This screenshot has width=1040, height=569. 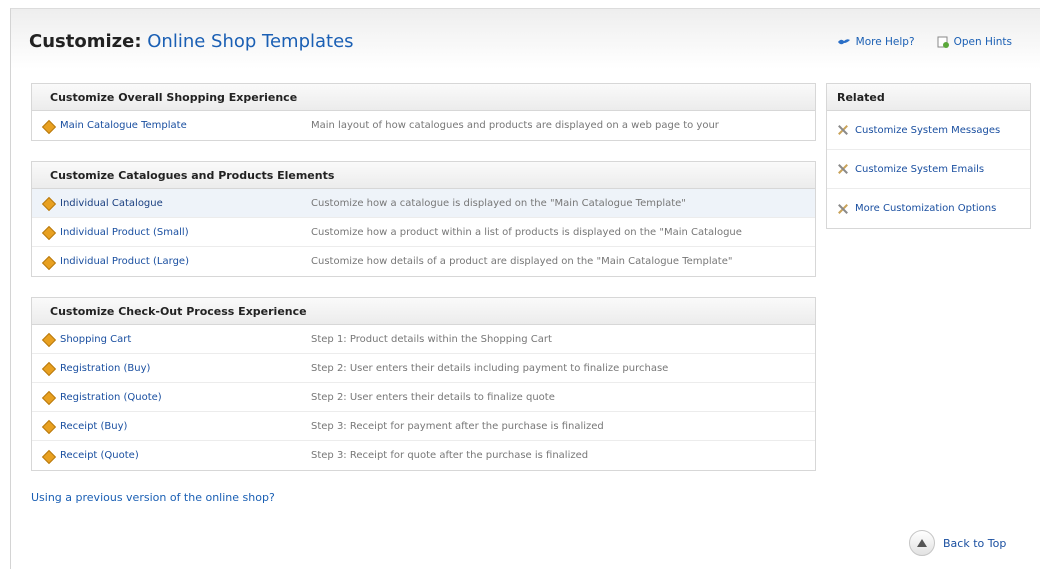 What do you see at coordinates (423, 311) in the screenshot?
I see `section-heading: Customize Check-Out Process Experience` at bounding box center [423, 311].